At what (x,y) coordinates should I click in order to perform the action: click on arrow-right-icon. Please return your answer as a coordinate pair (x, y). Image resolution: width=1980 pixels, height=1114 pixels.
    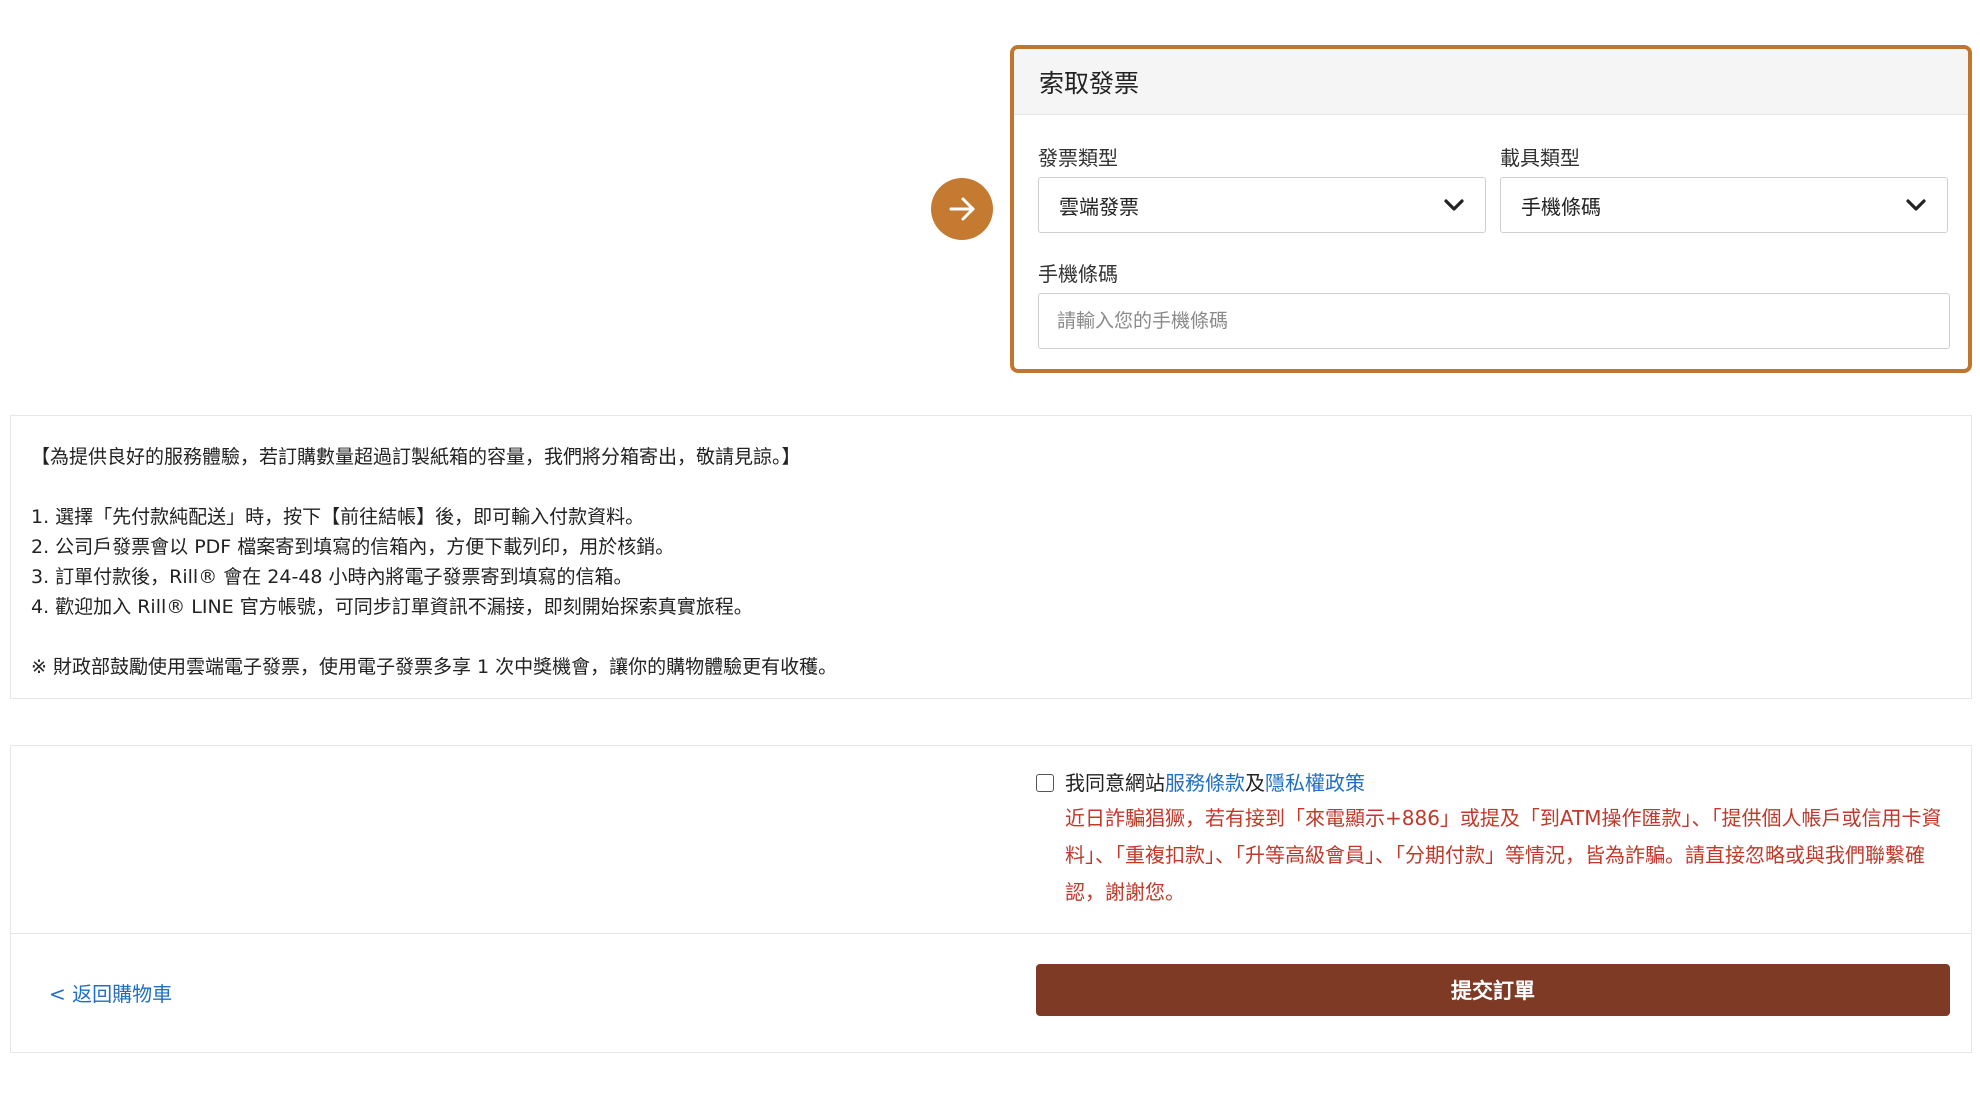
    Looking at the image, I should click on (962, 209).